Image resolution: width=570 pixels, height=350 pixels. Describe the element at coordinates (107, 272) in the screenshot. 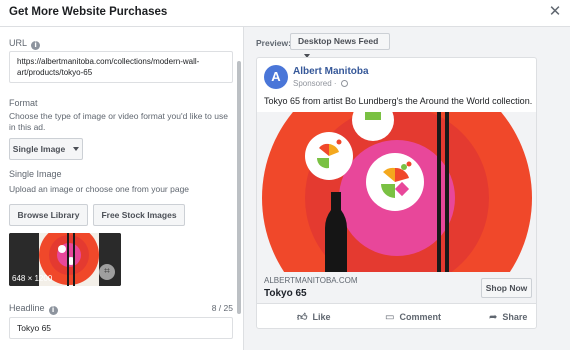

I see `crop-icon: ⌗` at that location.